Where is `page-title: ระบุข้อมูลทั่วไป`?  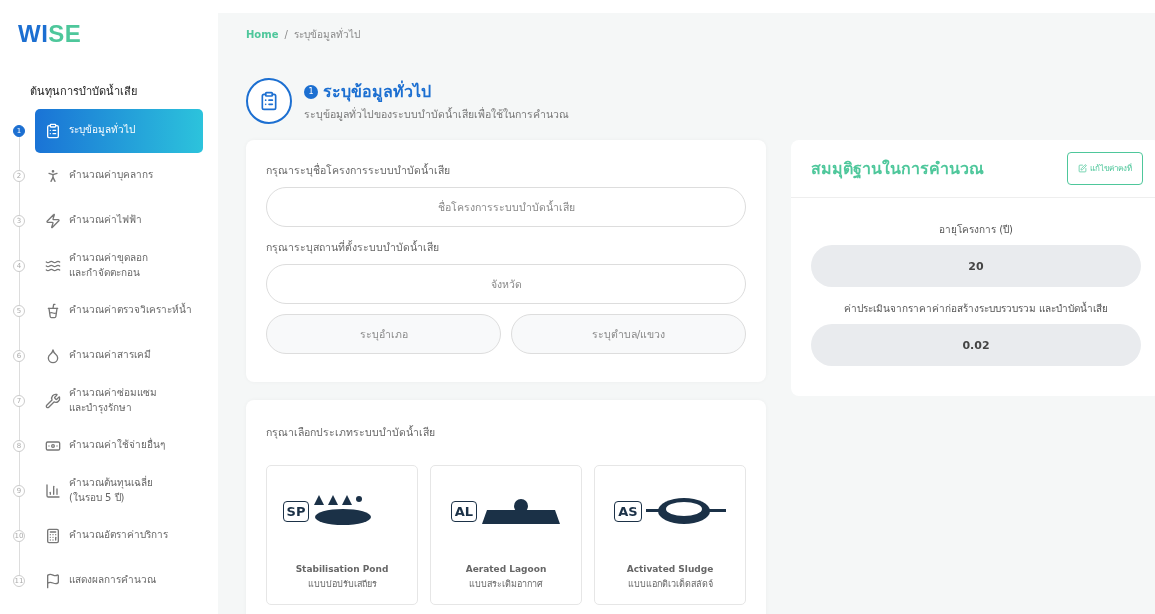 page-title: ระบุข้อมูลทั่วไป is located at coordinates (377, 91).